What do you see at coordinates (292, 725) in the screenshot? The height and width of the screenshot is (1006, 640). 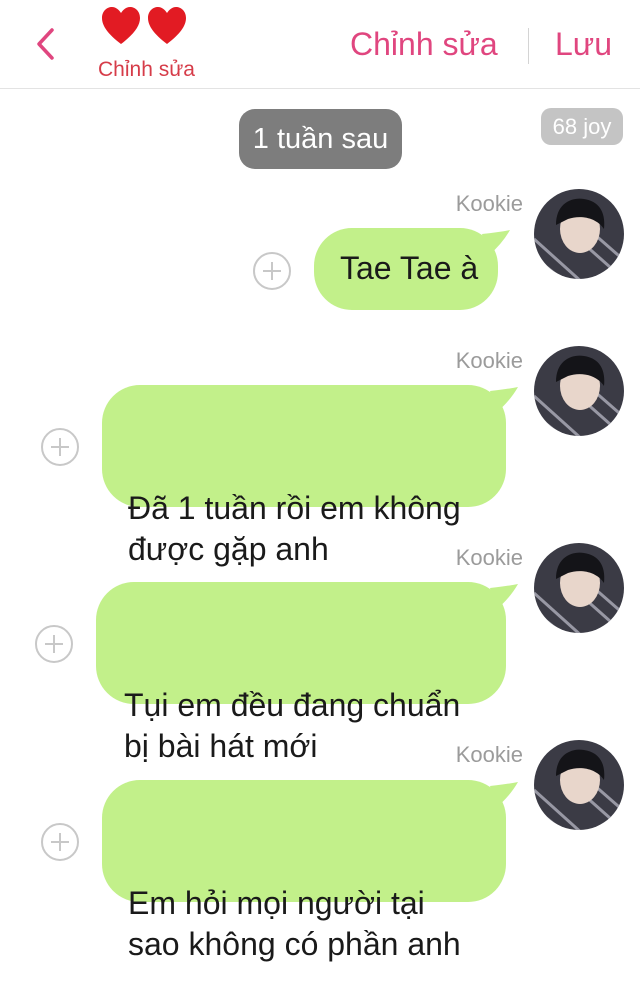 I see `message-text: Tụi em đều đang chuẩn bị bài hát mới` at bounding box center [292, 725].